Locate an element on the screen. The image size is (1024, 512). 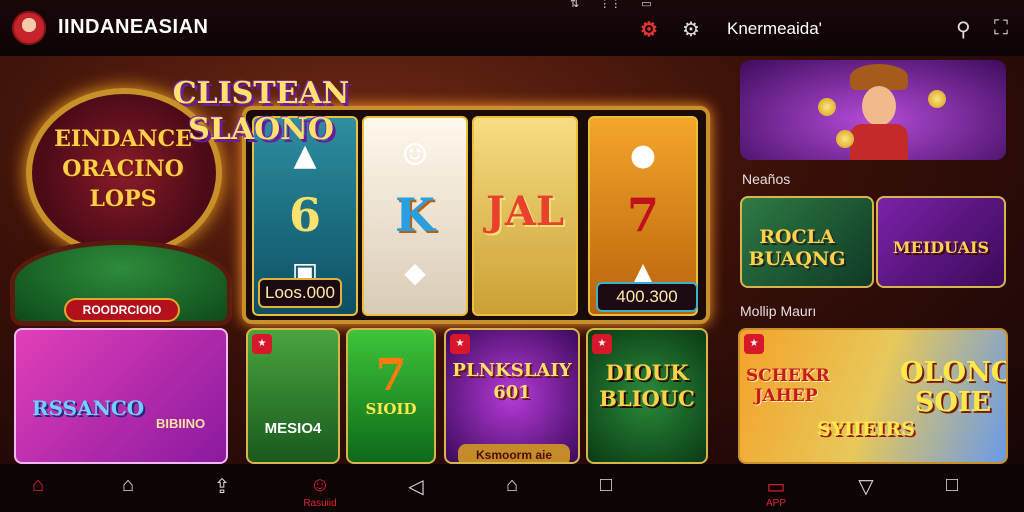
back-icon: ▽ is located at coordinates (866, 486).